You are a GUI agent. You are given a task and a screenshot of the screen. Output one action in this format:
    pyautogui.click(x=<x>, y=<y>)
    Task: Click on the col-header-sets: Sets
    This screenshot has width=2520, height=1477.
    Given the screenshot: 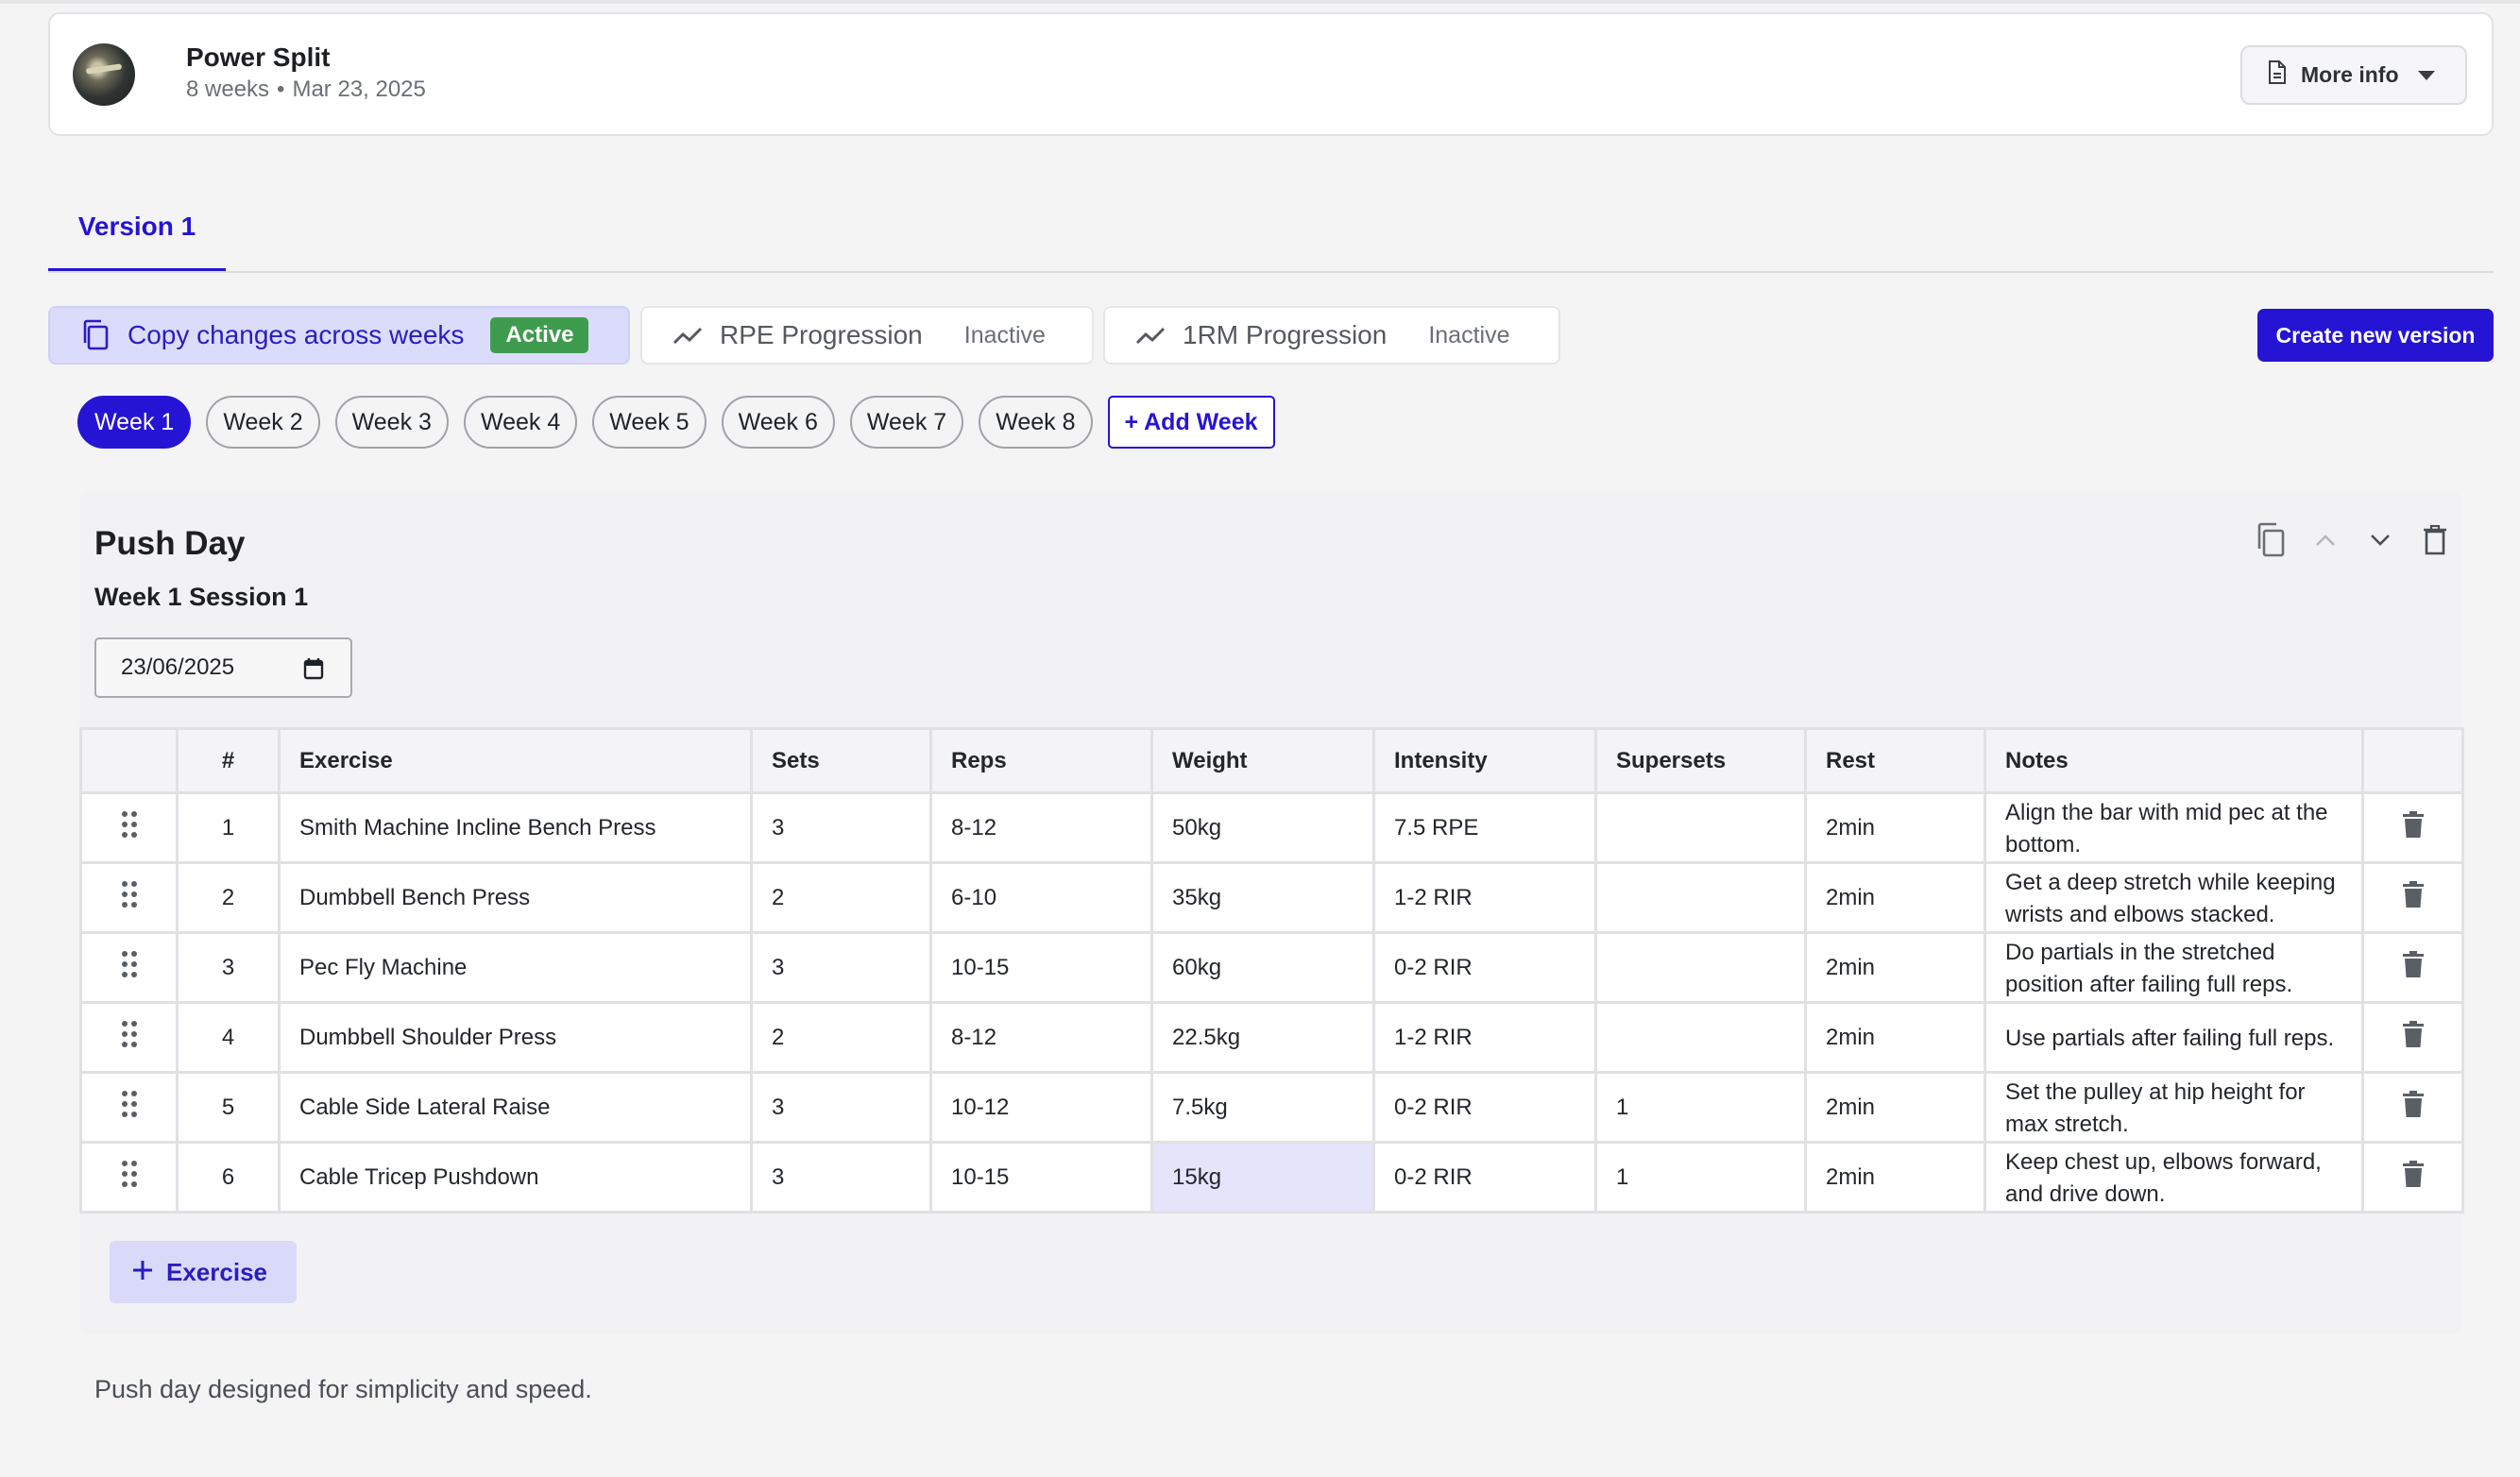 What is the action you would take?
    pyautogui.click(x=841, y=760)
    